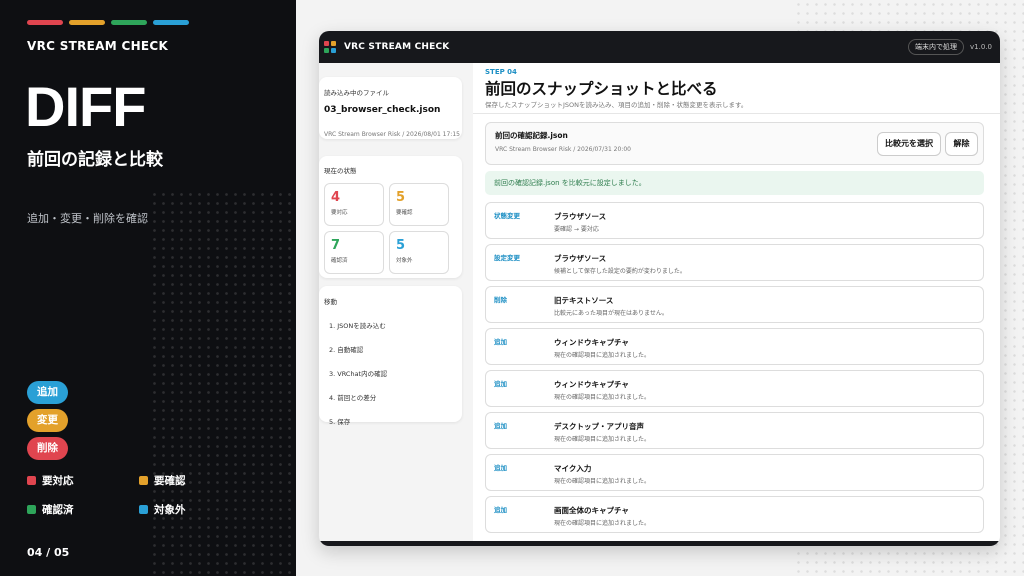 This screenshot has width=1024, height=576. I want to click on section-subtitle: 前回の記録と比較, so click(95, 160).